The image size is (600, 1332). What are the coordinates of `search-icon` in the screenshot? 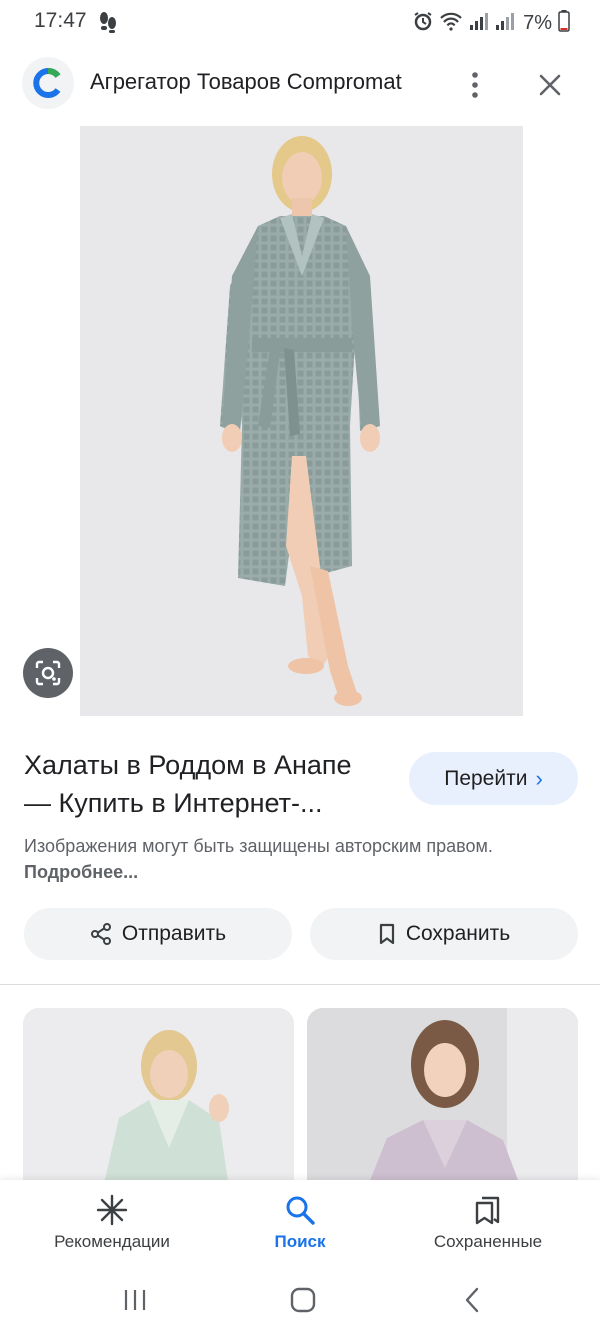 It's located at (300, 1210).